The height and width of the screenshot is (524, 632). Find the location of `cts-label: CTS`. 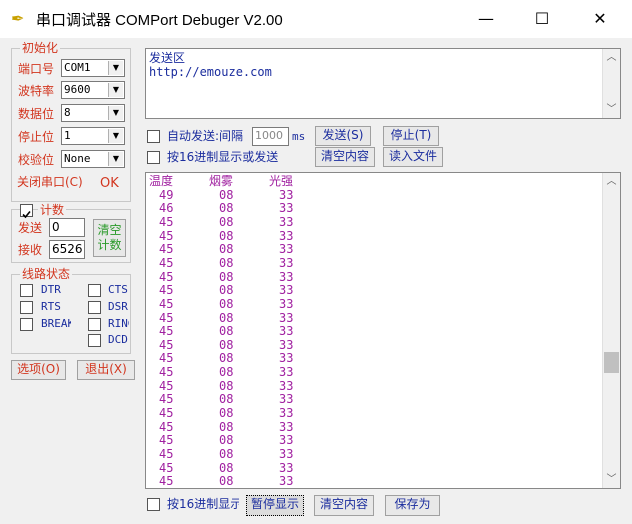

cts-label: CTS is located at coordinates (118, 289).